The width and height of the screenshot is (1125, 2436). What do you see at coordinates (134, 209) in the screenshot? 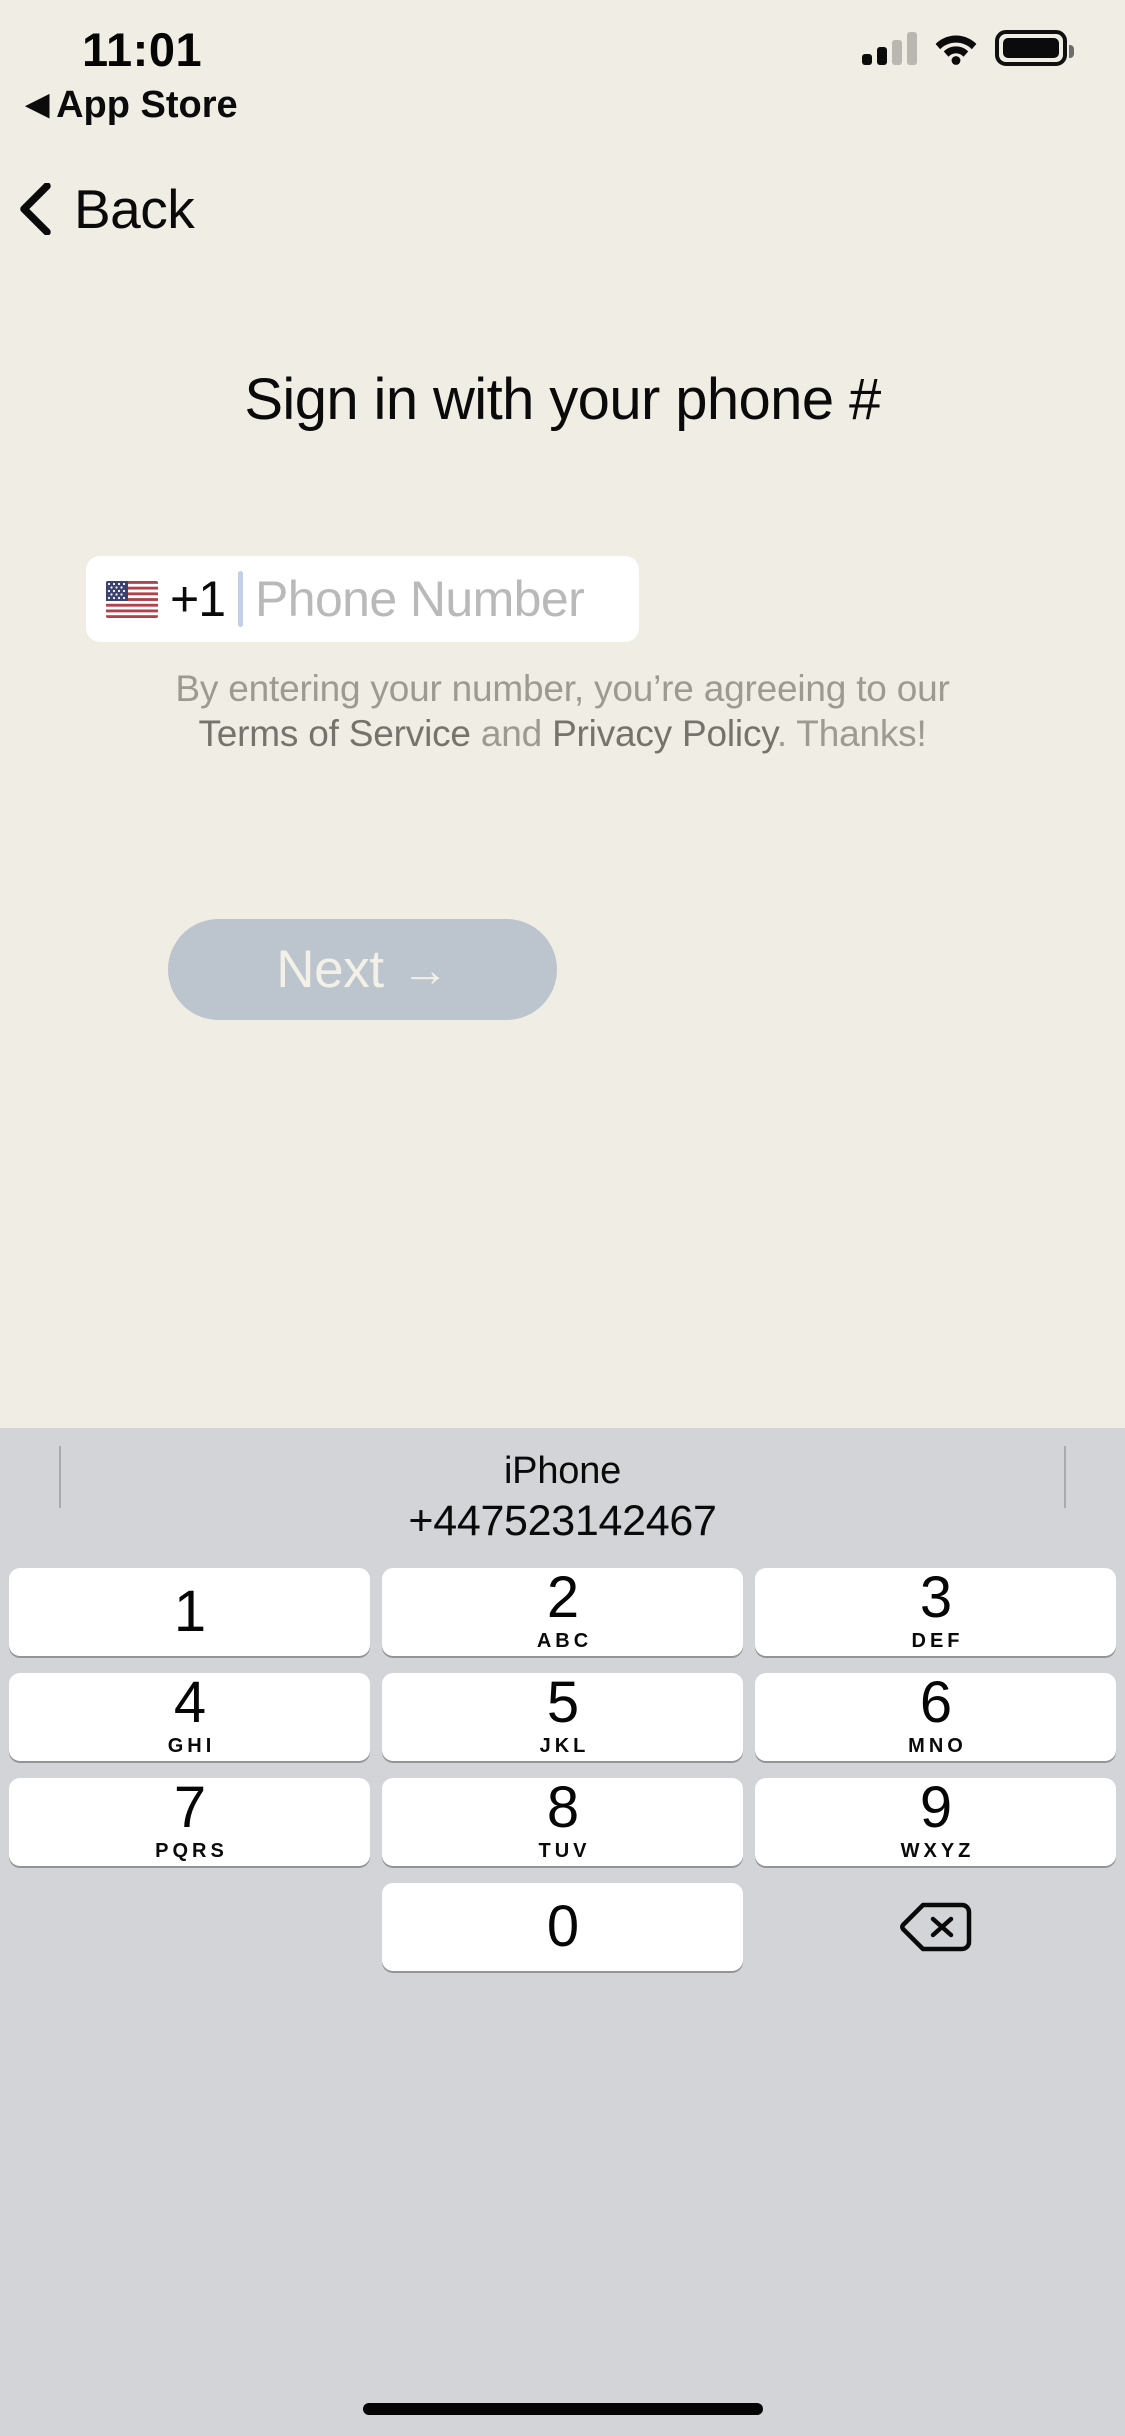
I see `back-button-label: Back` at bounding box center [134, 209].